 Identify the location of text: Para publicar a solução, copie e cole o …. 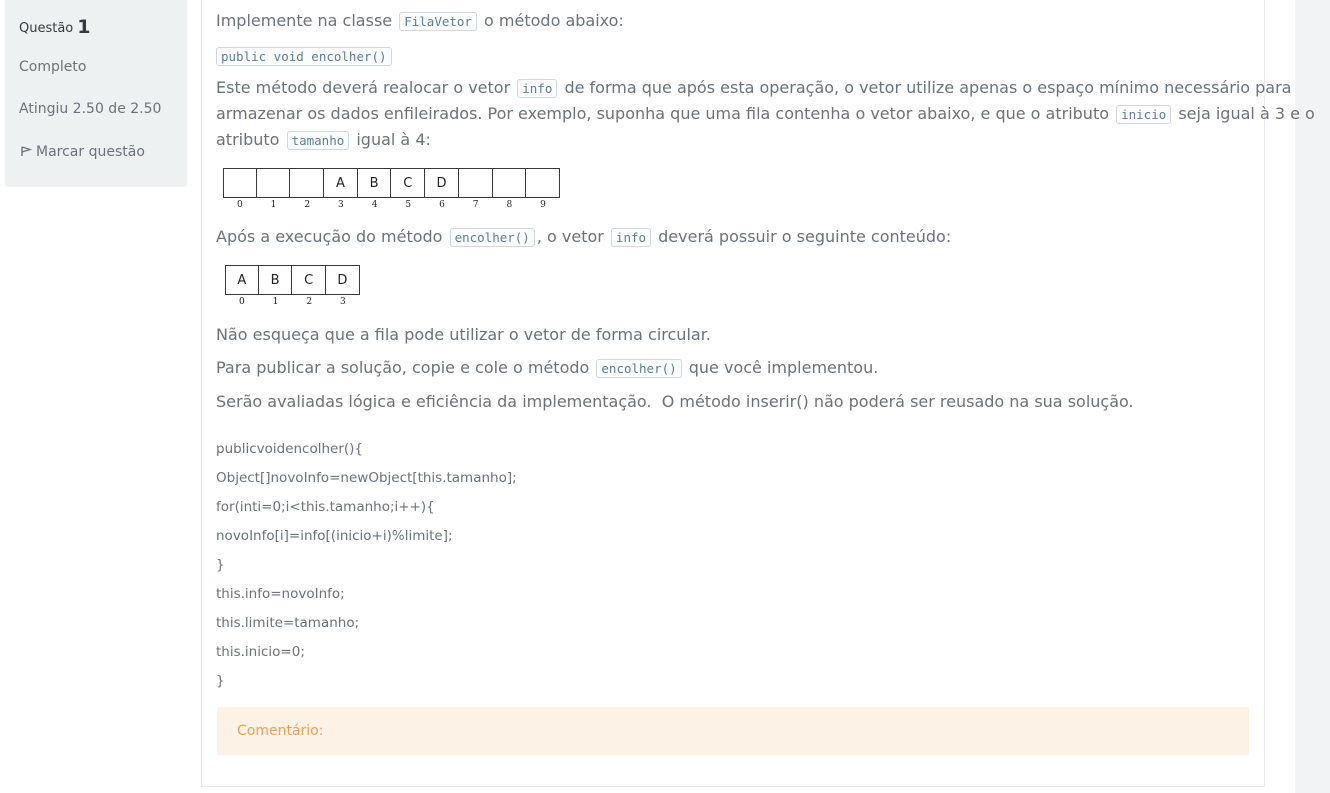
(403, 367).